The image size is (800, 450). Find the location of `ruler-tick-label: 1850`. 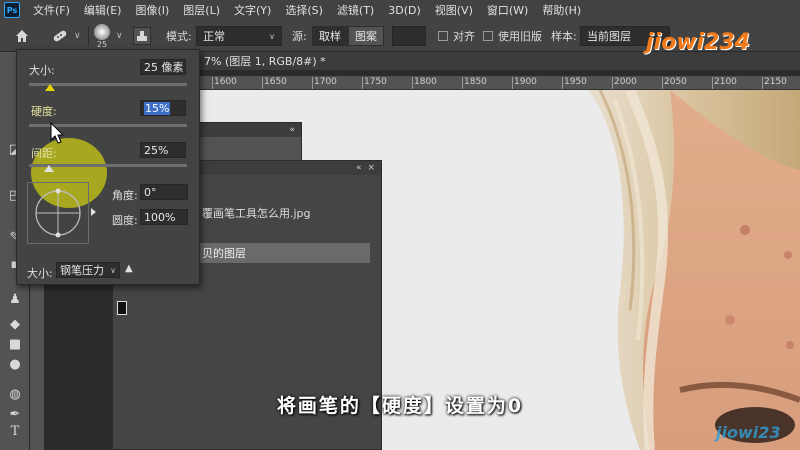

ruler-tick-label: 1850 is located at coordinates (474, 83).